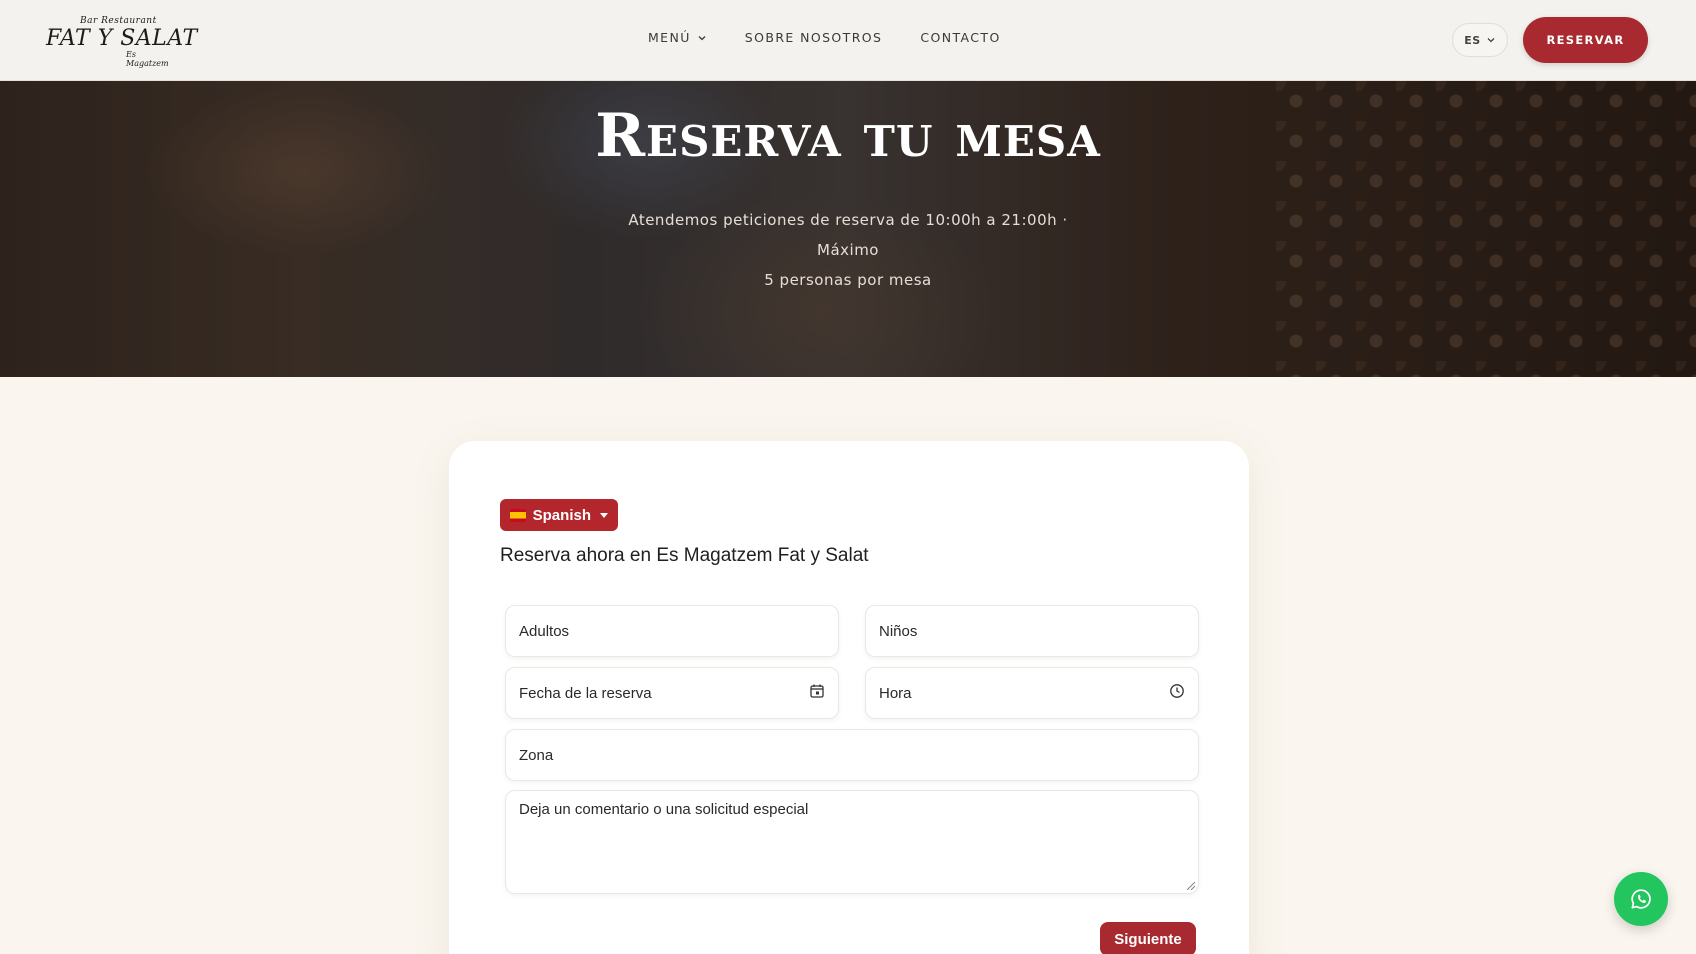 This screenshot has height=954, width=1696. What do you see at coordinates (561, 515) in the screenshot?
I see `form-language-label: Spanish` at bounding box center [561, 515].